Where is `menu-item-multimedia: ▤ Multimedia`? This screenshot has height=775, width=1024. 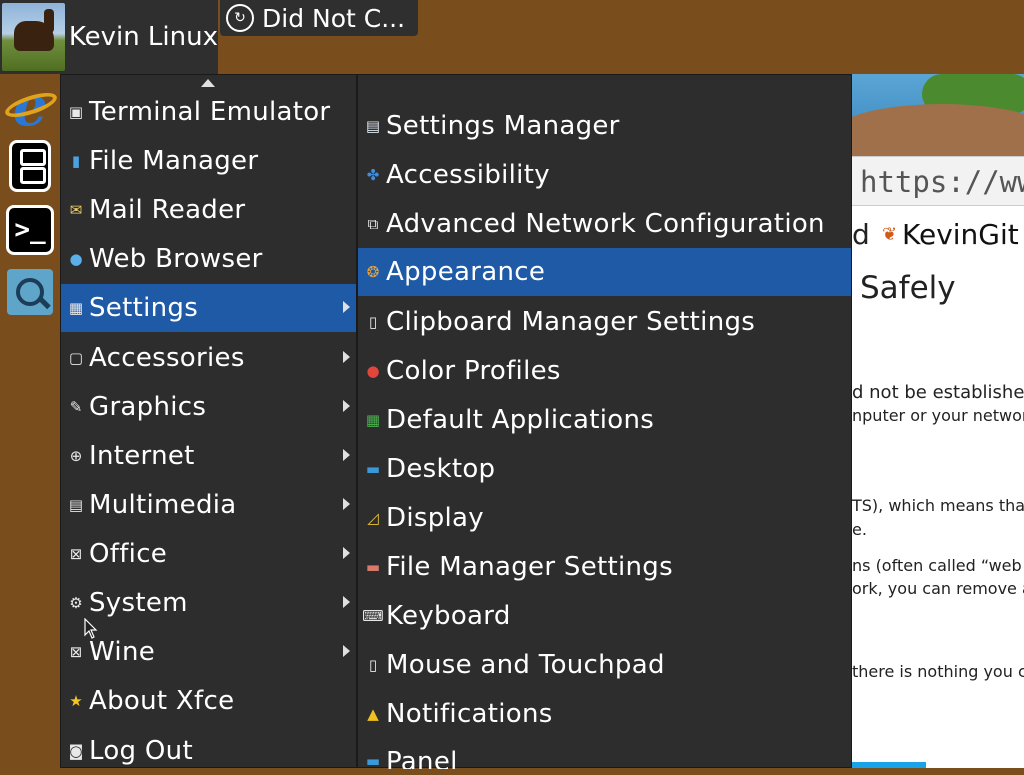 menu-item-multimedia: ▤ Multimedia is located at coordinates (208, 505).